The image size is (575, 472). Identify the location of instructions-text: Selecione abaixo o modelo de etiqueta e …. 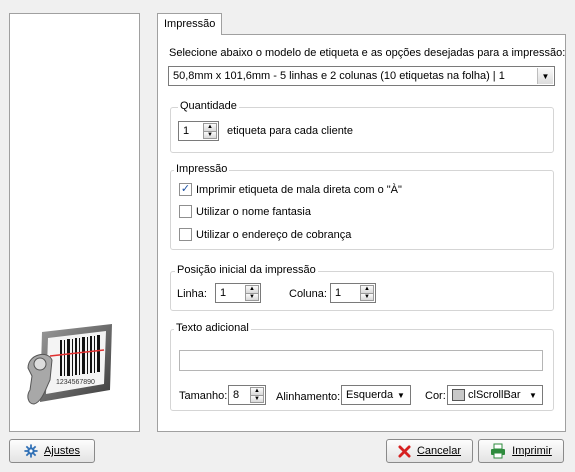
(367, 53).